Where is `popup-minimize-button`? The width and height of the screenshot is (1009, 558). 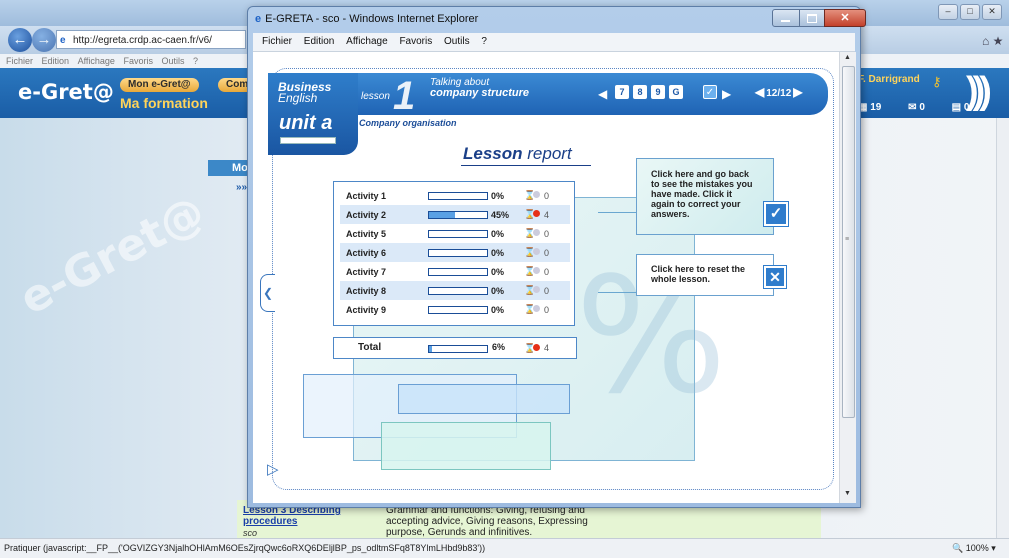 popup-minimize-button is located at coordinates (786, 18).